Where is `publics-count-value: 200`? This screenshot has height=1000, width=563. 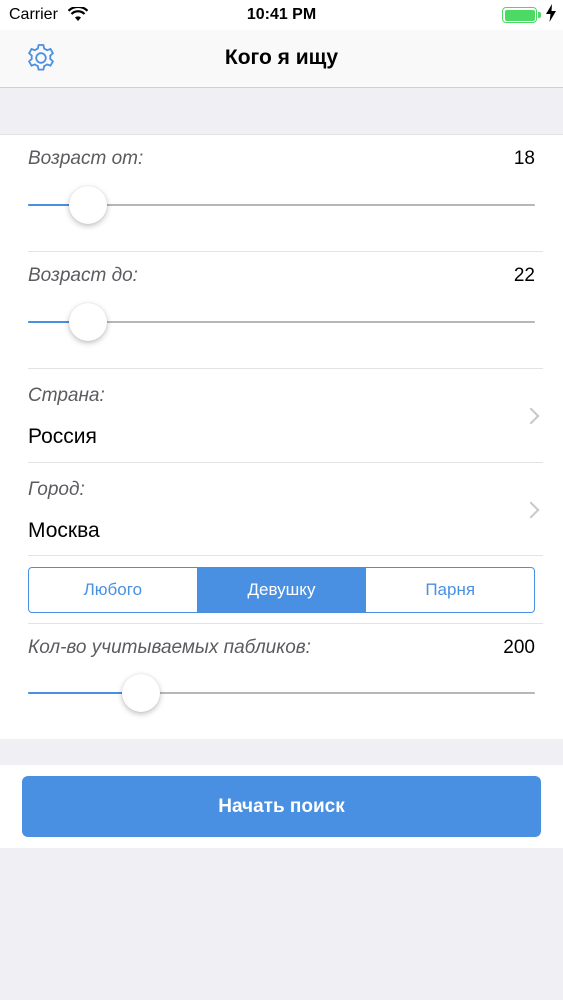
publics-count-value: 200 is located at coordinates (519, 647).